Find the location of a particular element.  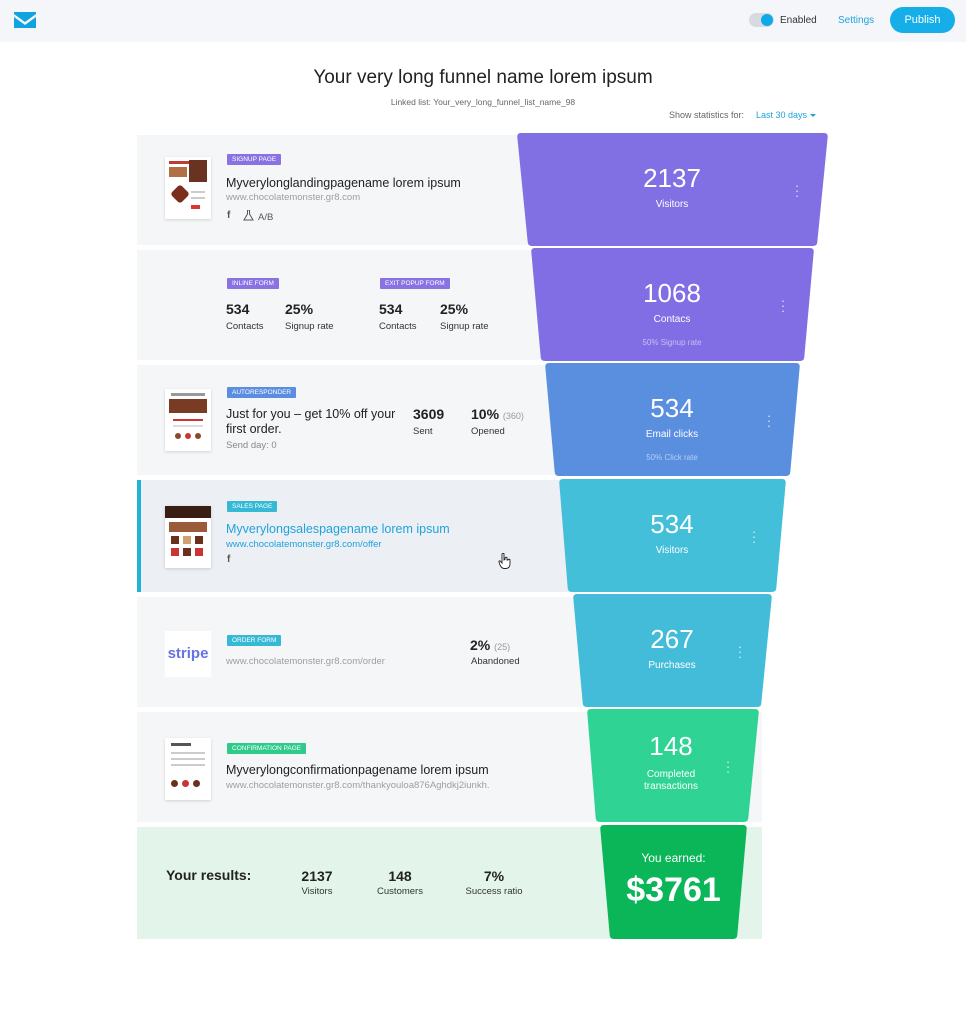

chevron-down-icon is located at coordinates (813, 116).